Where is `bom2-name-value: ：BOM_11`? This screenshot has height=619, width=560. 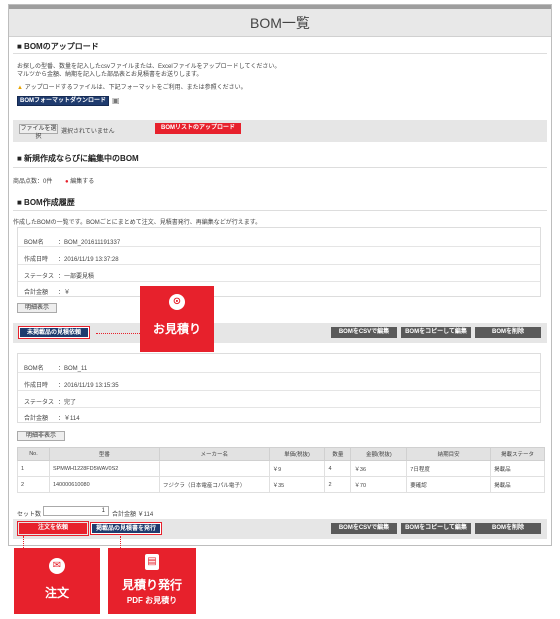 bom2-name-value: ：BOM_11 is located at coordinates (73, 369).